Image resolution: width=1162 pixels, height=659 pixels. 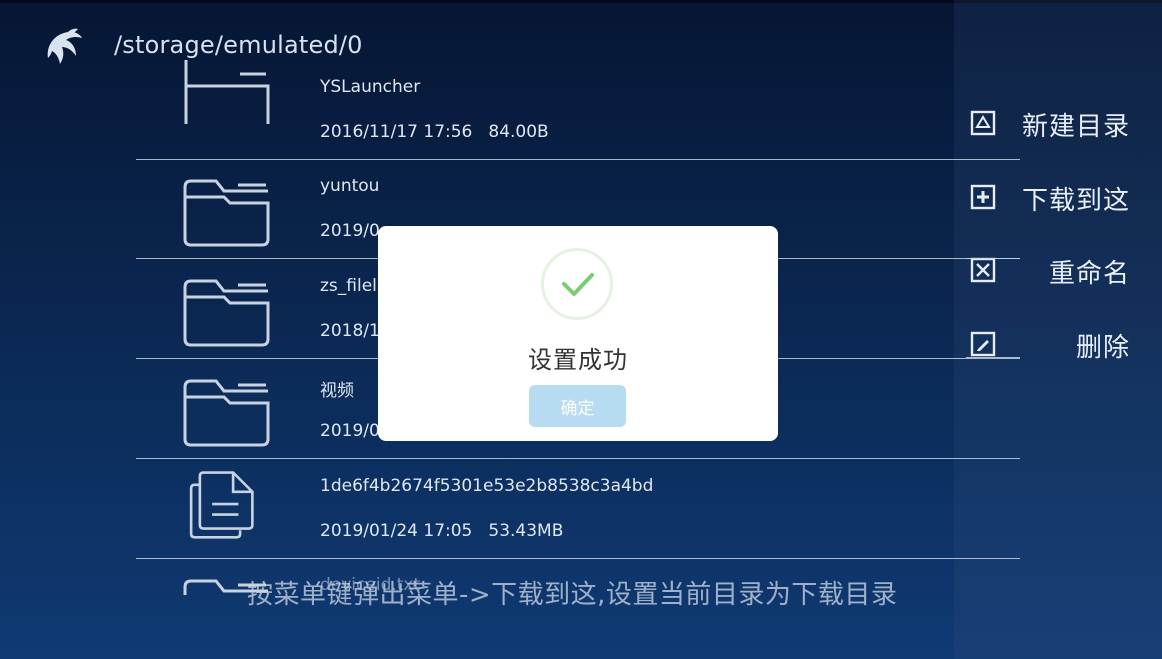 I want to click on file-name: YSLauncher, so click(x=370, y=87).